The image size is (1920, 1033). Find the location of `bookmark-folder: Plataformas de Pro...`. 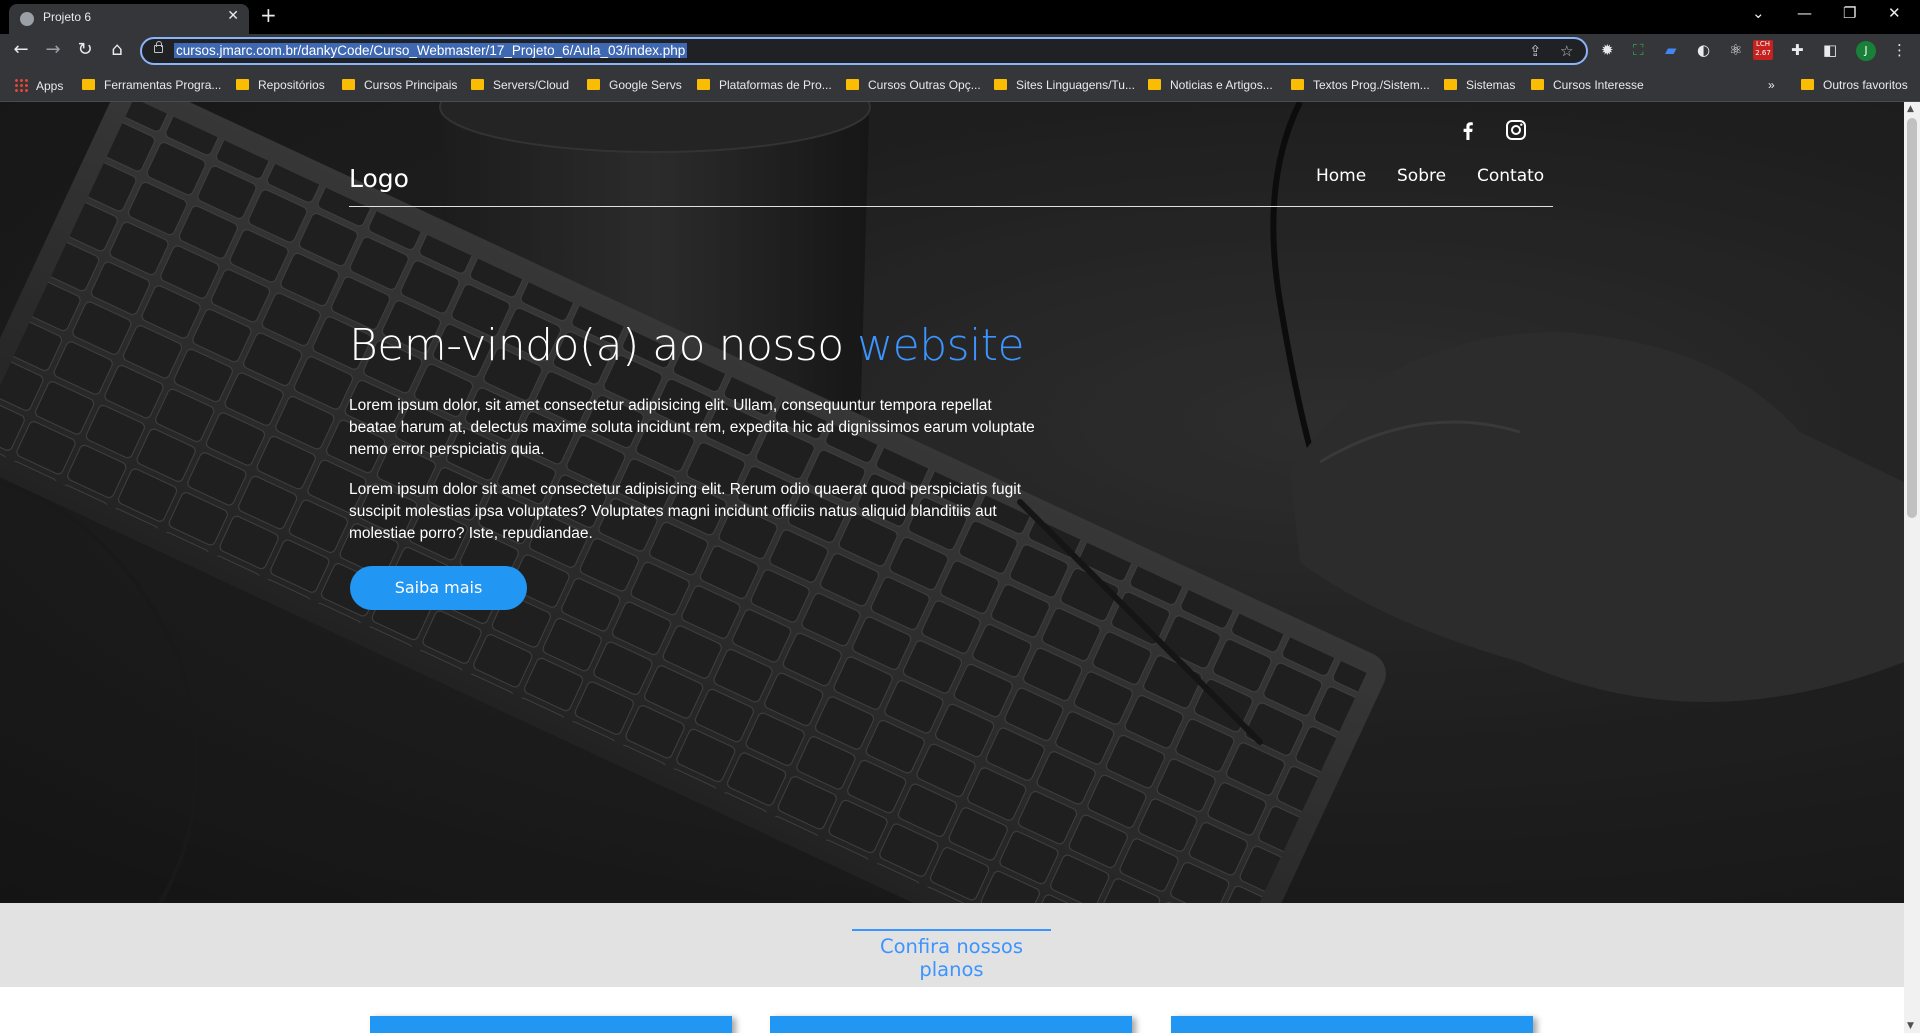

bookmark-folder: Plataformas de Pro... is located at coordinates (764, 86).